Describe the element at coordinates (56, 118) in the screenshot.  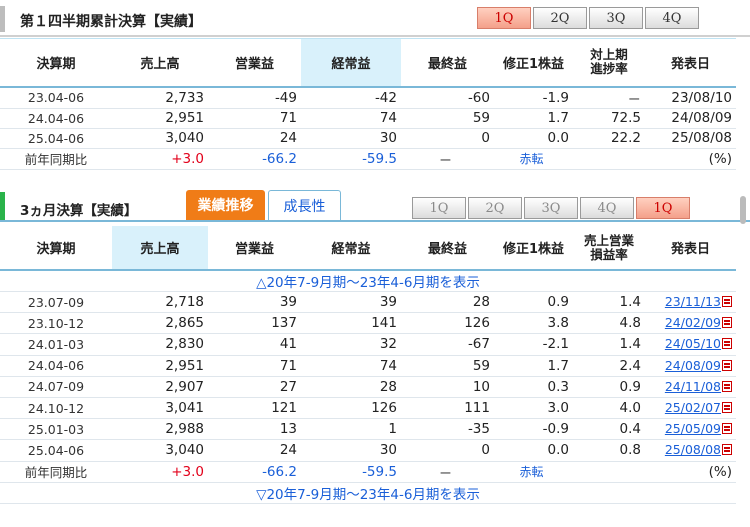
I see `cell-period: 24.04-06` at that location.